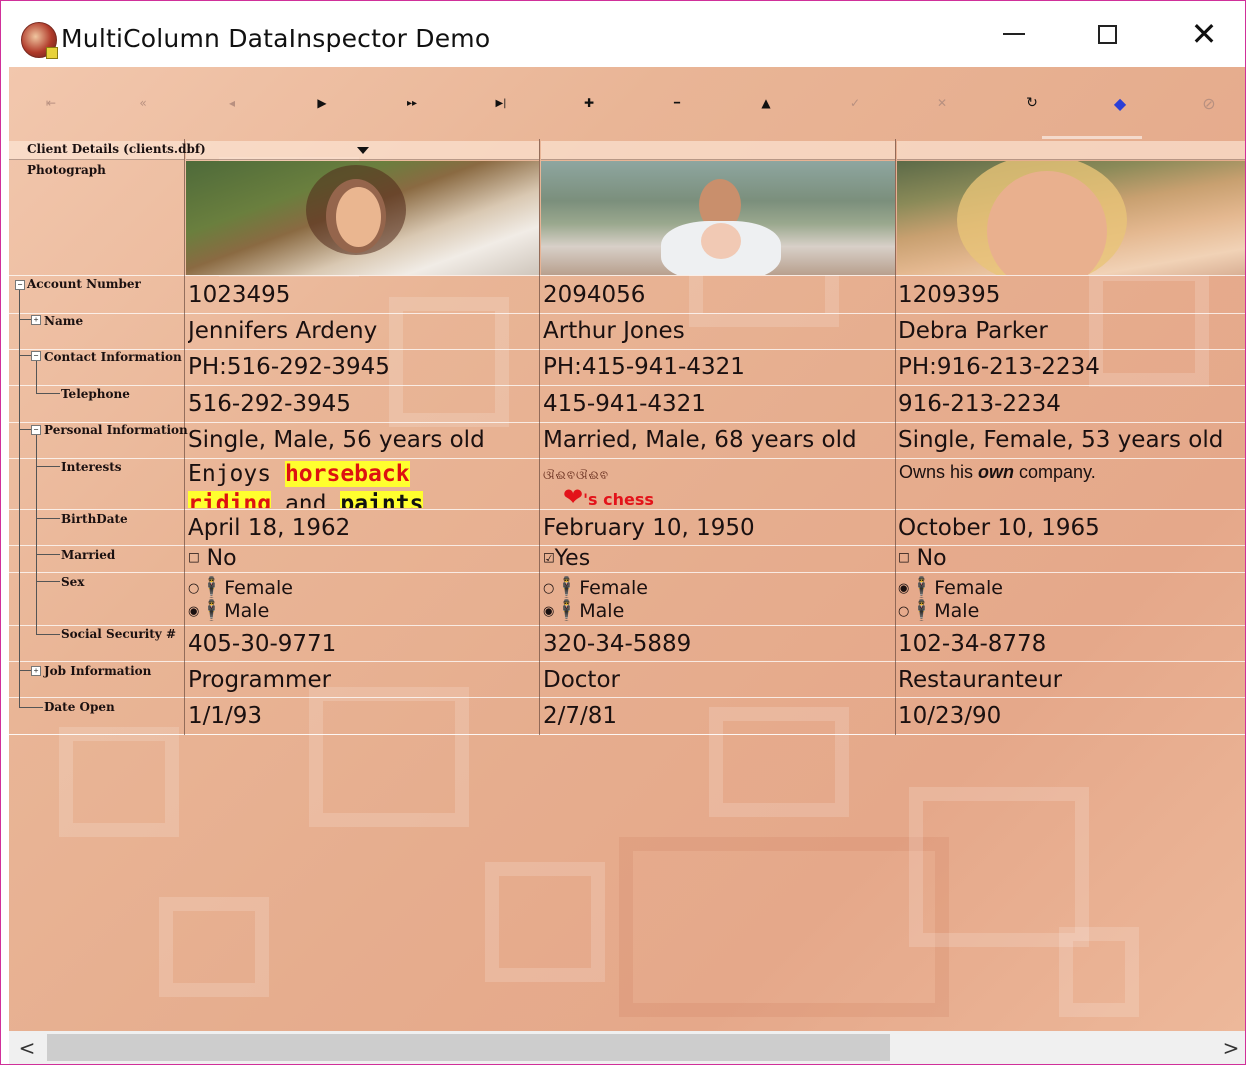 Image resolution: width=1246 pixels, height=1065 pixels. I want to click on scroll-right-arrow-icon: >, so click(1231, 1048).